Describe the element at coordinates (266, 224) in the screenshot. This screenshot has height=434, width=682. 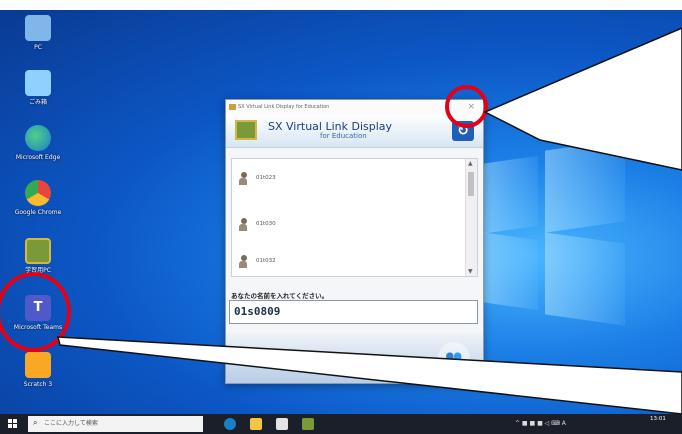
I see `device-name: 01t030` at that location.